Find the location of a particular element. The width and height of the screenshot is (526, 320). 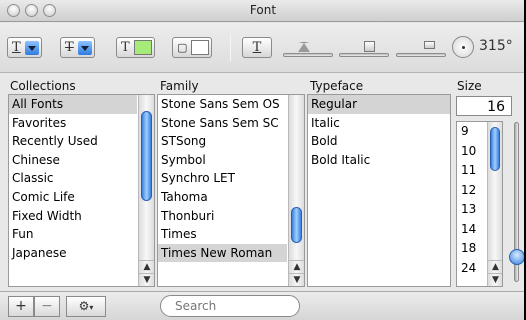

shadow-blur-slider is located at coordinates (364, 55).